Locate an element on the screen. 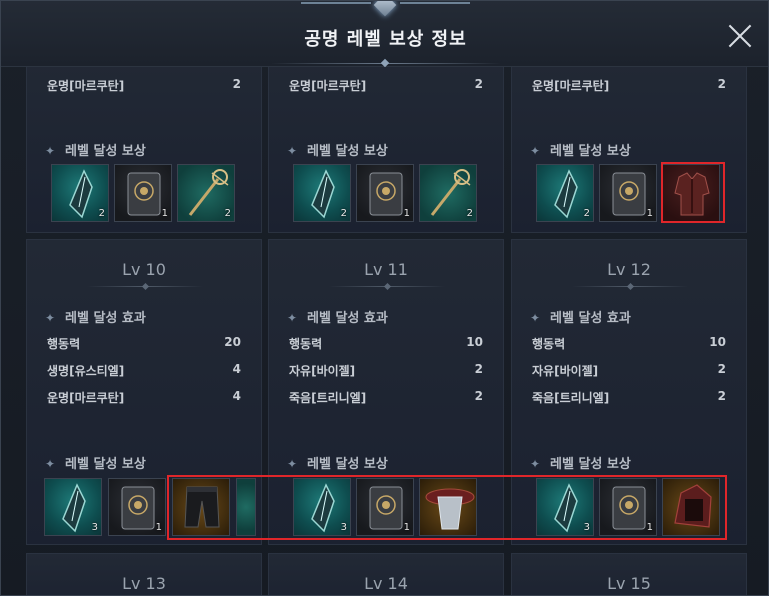  armor-icon is located at coordinates (692, 194).